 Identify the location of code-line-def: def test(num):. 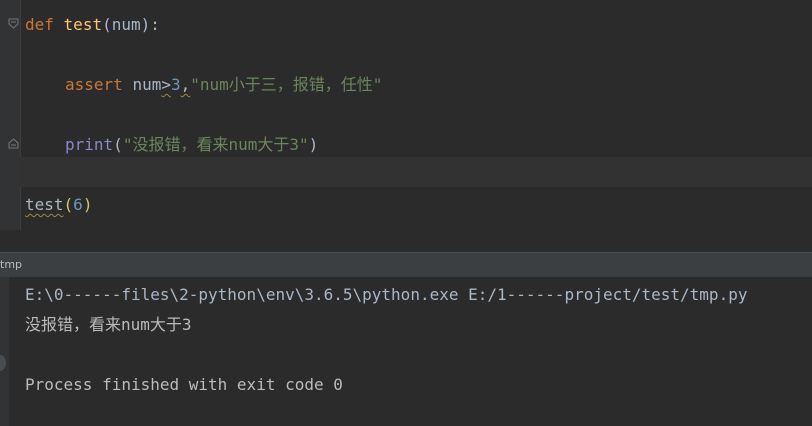
(92, 25).